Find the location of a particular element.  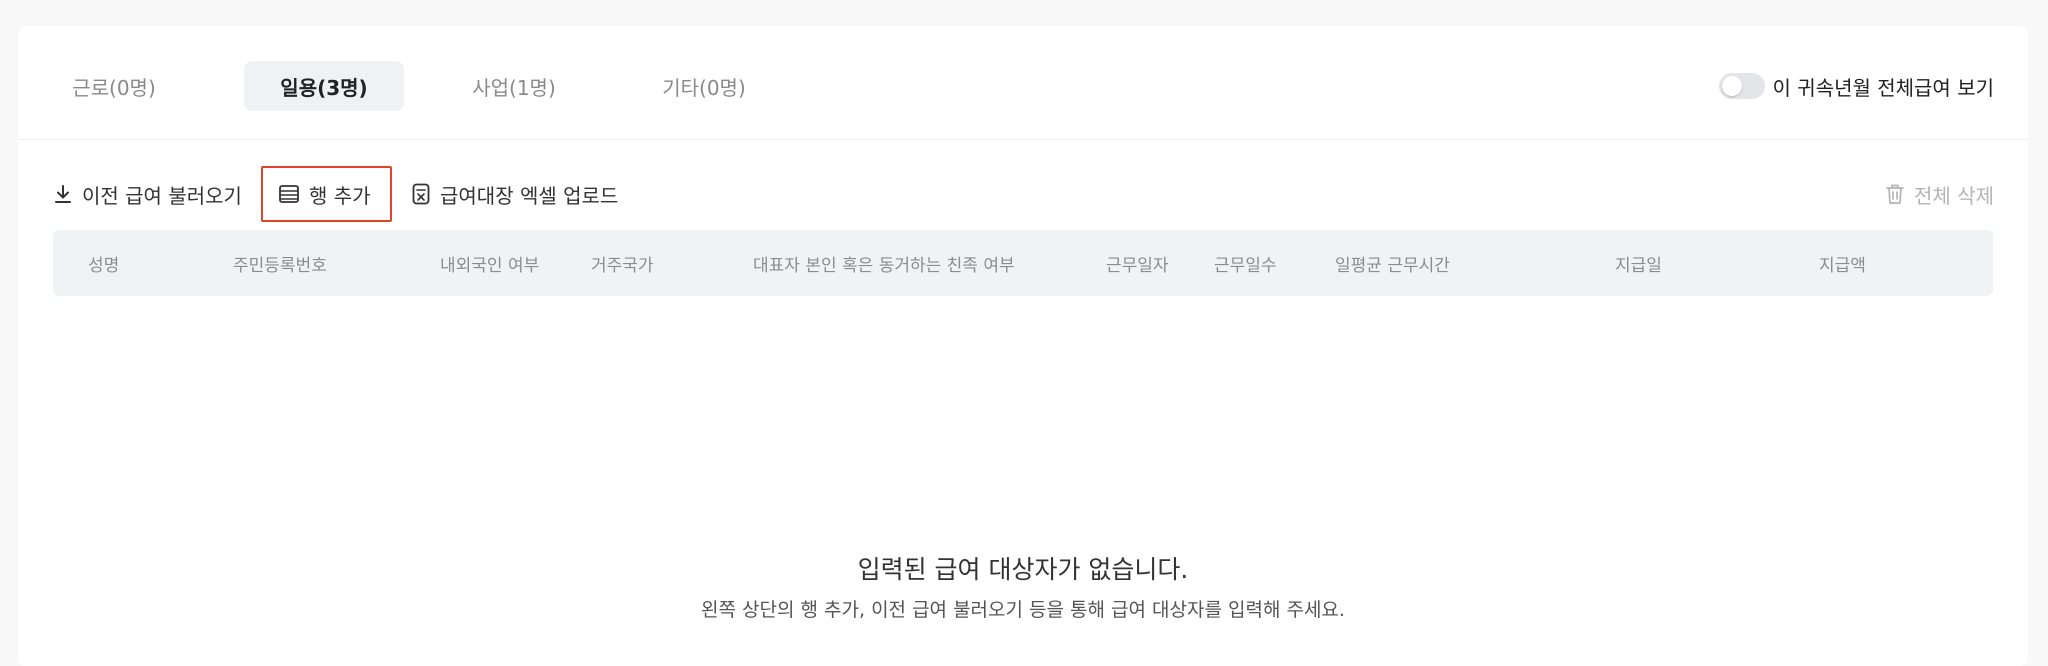

toggle-switch is located at coordinates (1741, 86).